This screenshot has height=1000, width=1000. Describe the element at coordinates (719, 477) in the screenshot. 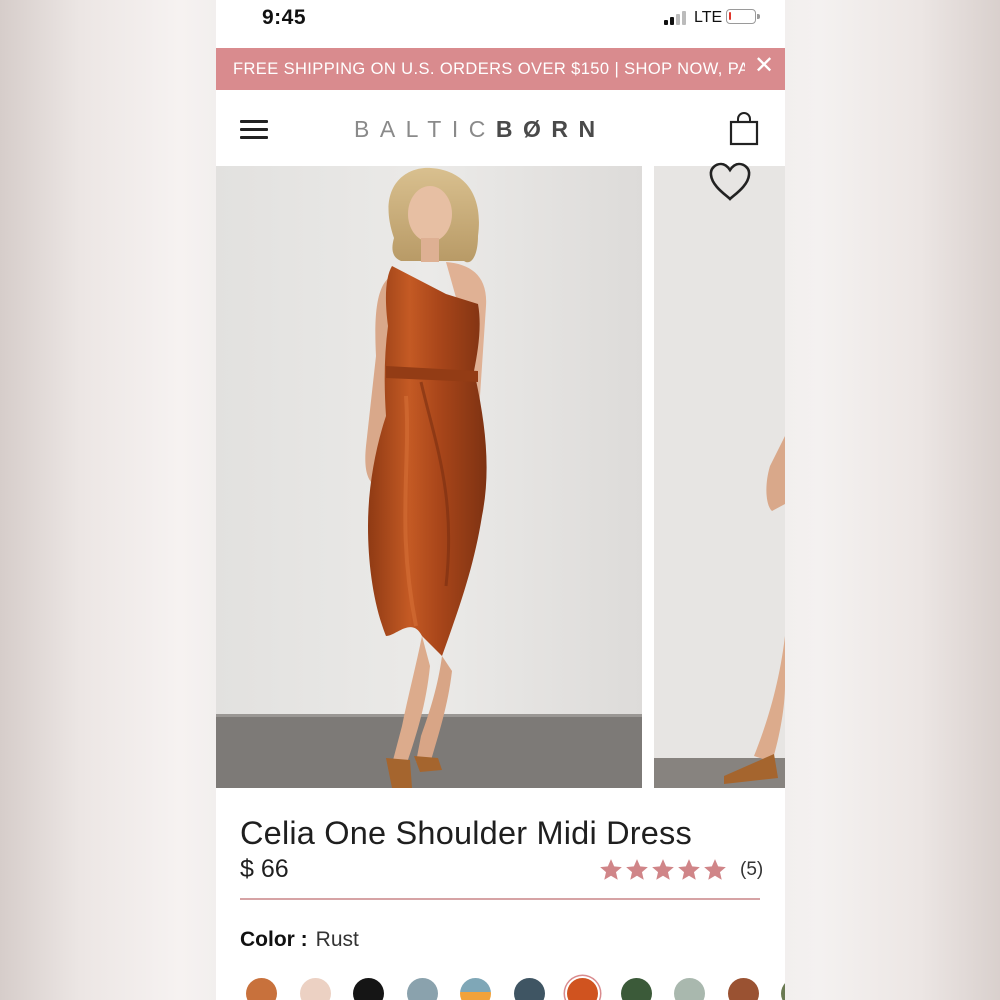

I see `product-photo-next` at that location.